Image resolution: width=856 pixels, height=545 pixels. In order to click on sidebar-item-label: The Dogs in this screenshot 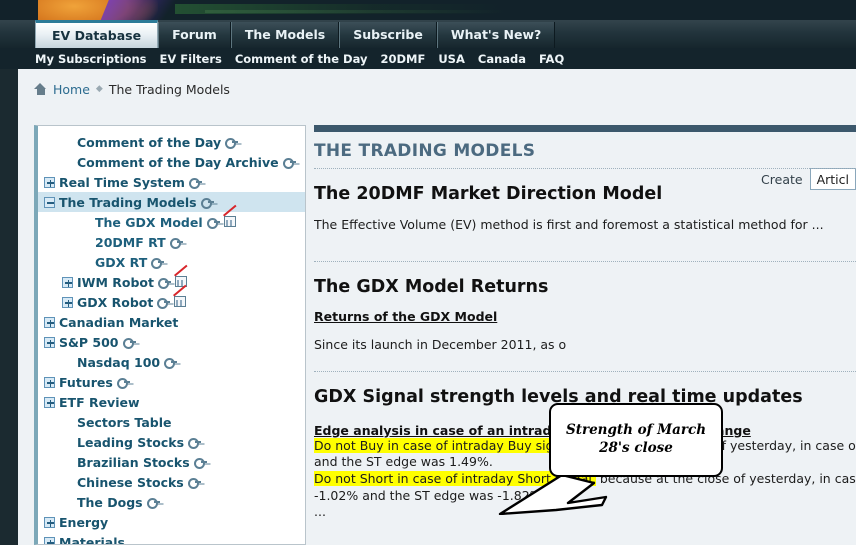, I will do `click(110, 502)`.